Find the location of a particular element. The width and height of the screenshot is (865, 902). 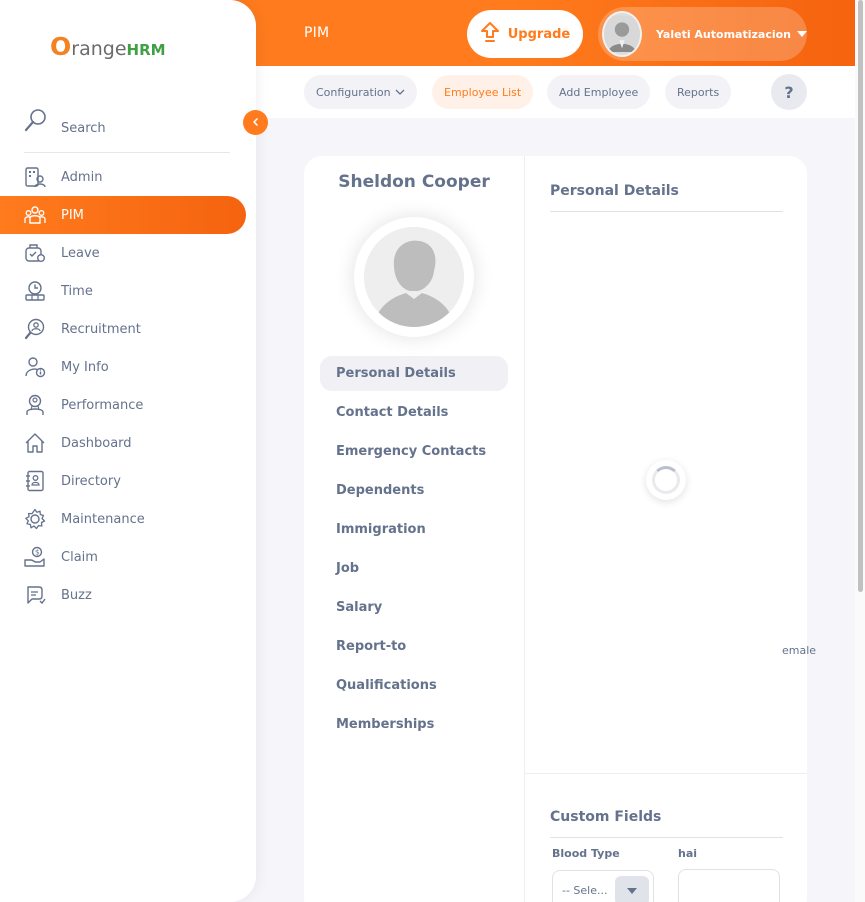

admin-icon is located at coordinates (35, 177).